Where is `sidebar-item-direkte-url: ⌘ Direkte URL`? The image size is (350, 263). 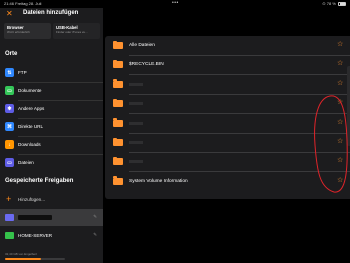
sidebar-item-direkte-url: ⌘ Direkte URL is located at coordinates (51, 127).